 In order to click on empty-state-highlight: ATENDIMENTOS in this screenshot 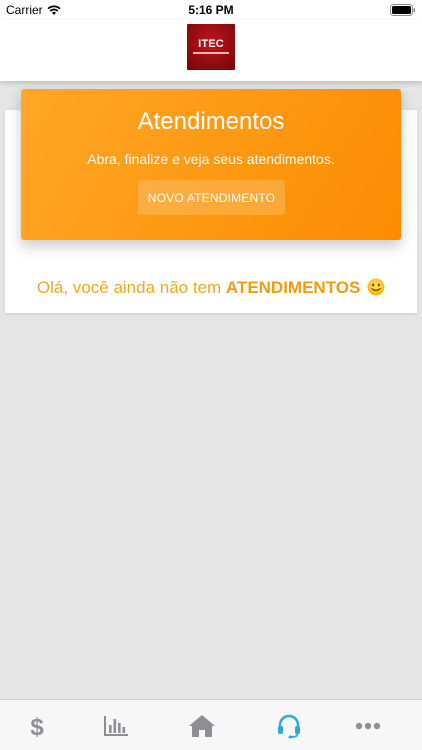, I will do `click(293, 287)`.